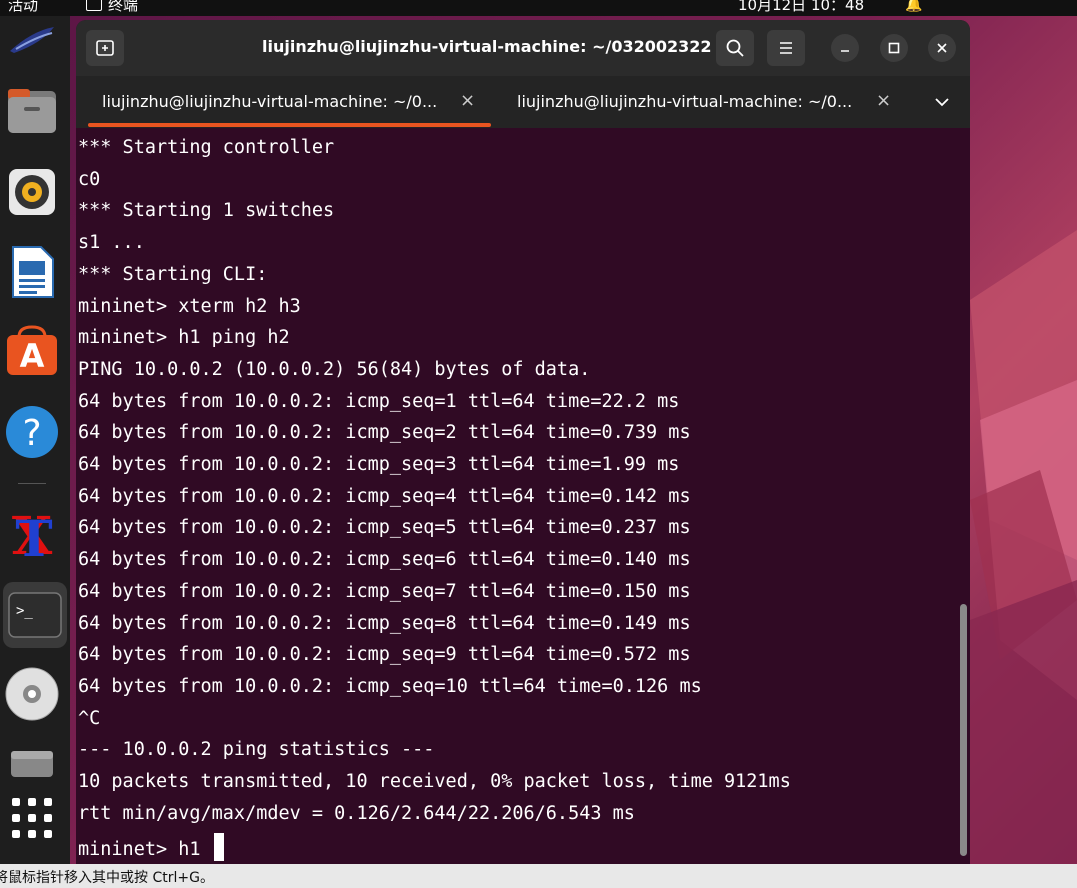  I want to click on text-cursor, so click(218, 847).